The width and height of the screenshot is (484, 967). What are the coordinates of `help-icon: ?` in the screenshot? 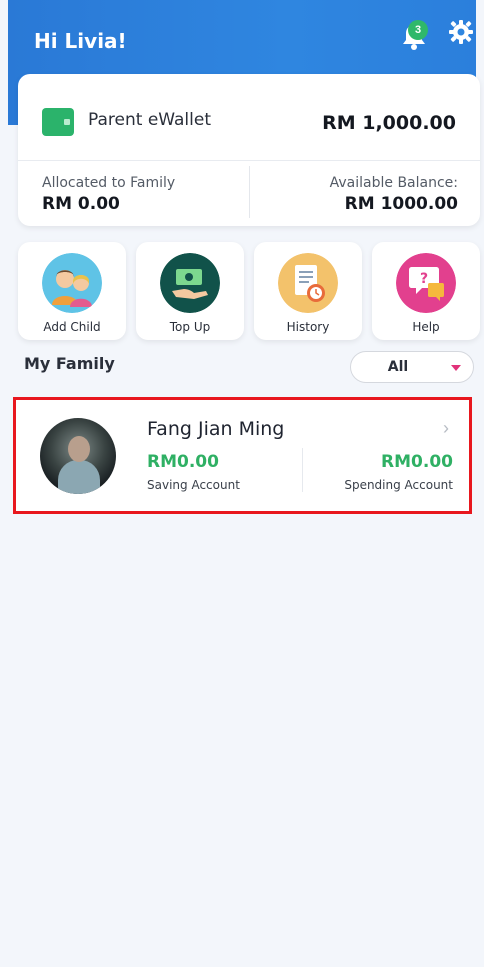 It's located at (426, 283).